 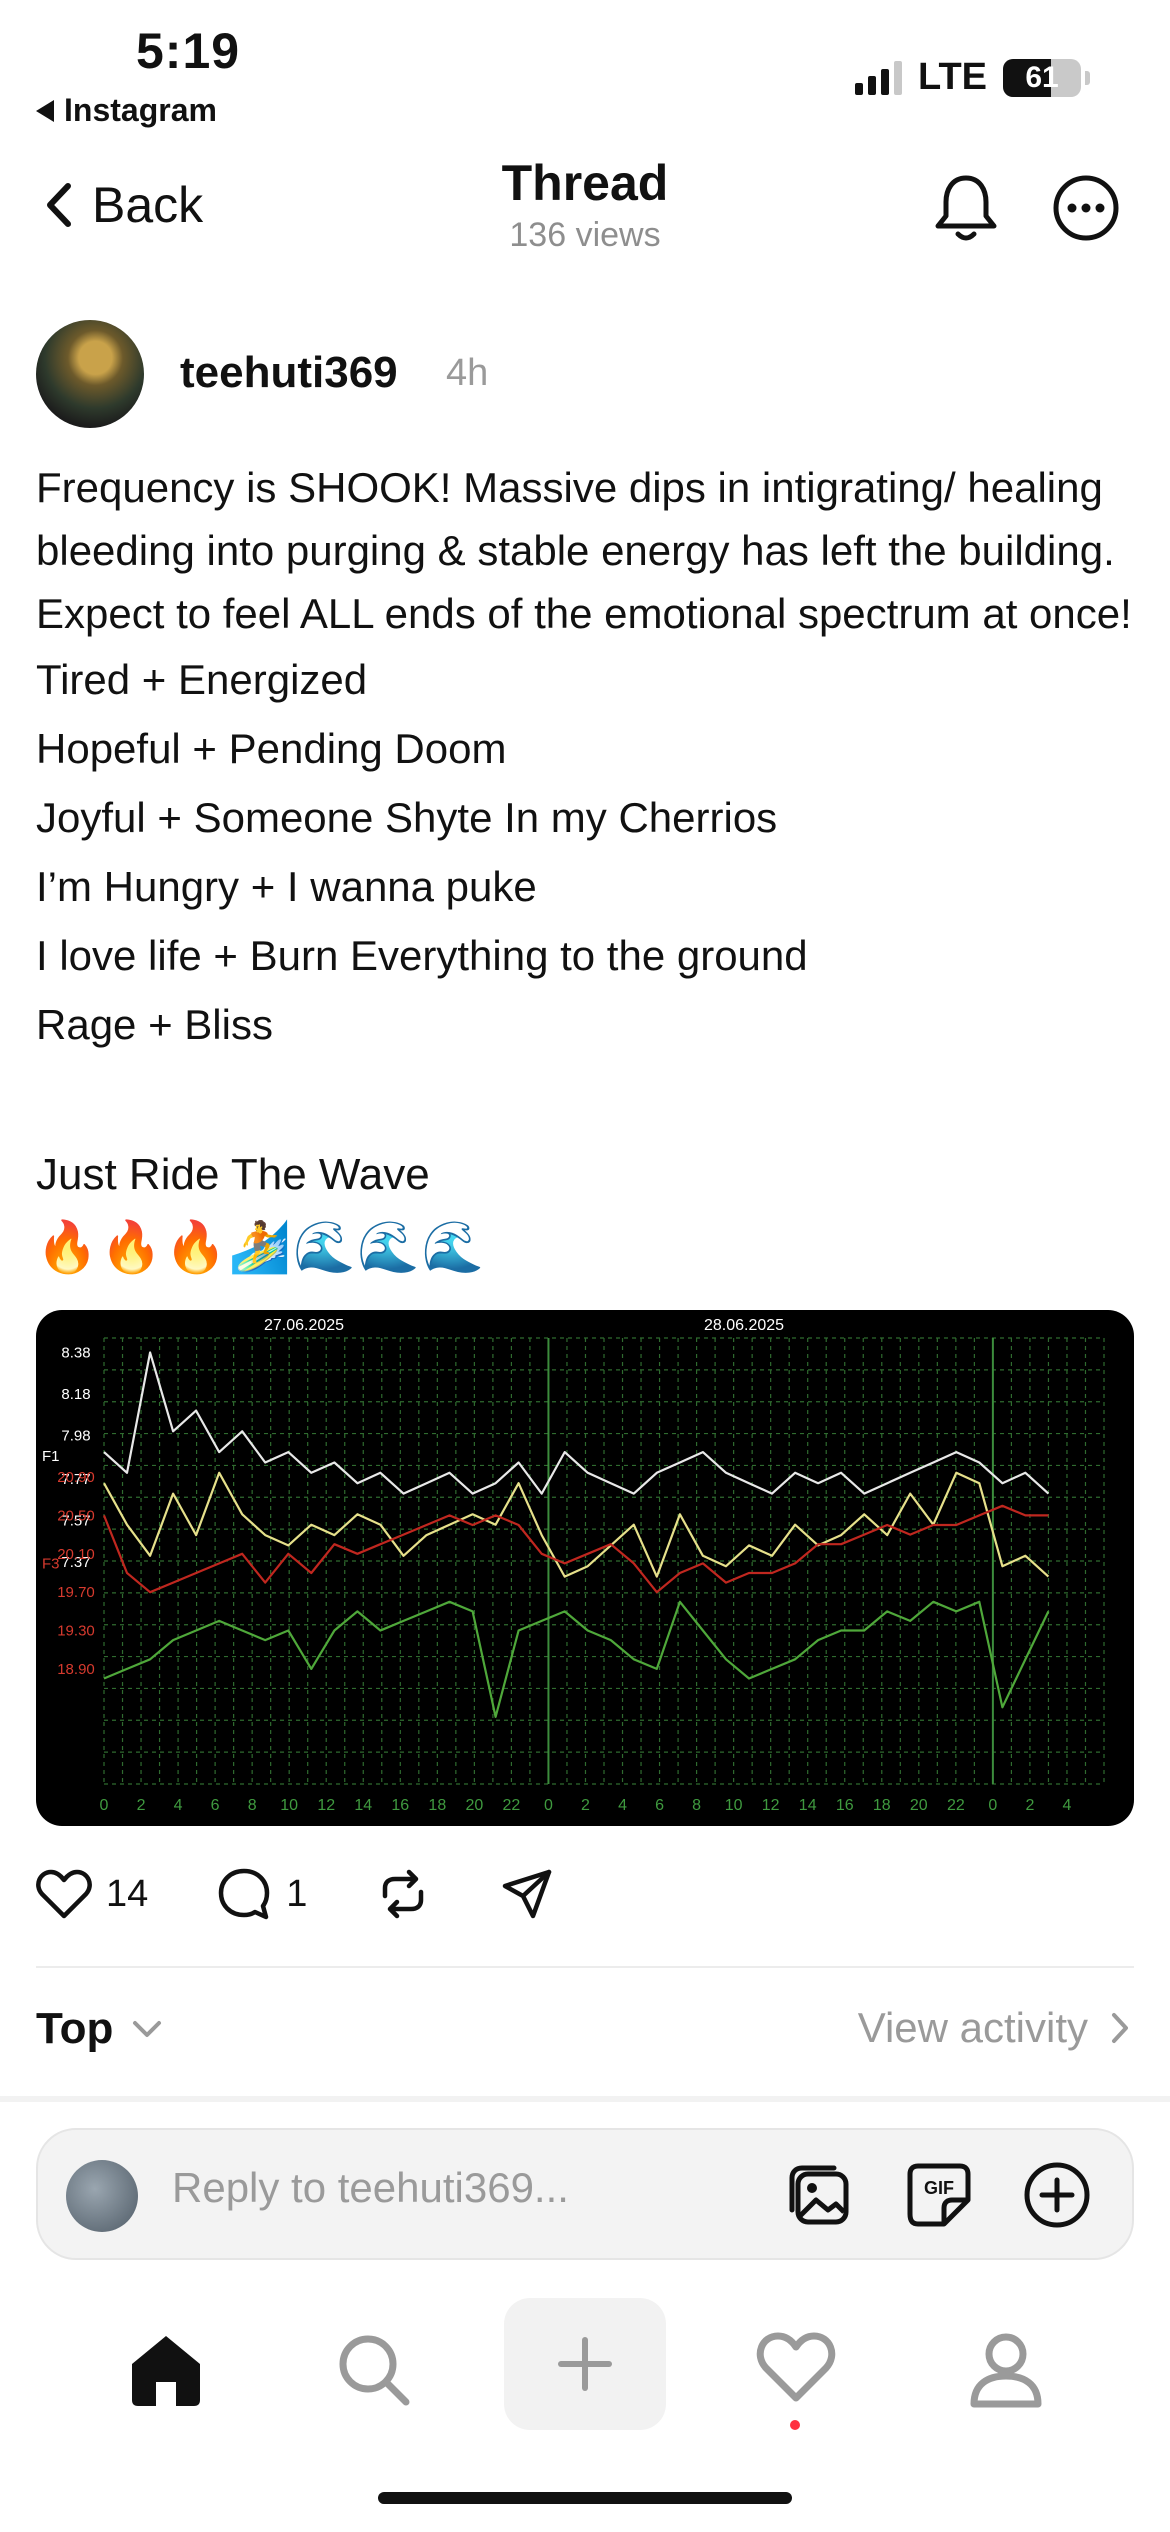 What do you see at coordinates (76, 1477) in the screenshot?
I see `chart-f3-tick: 20.90` at bounding box center [76, 1477].